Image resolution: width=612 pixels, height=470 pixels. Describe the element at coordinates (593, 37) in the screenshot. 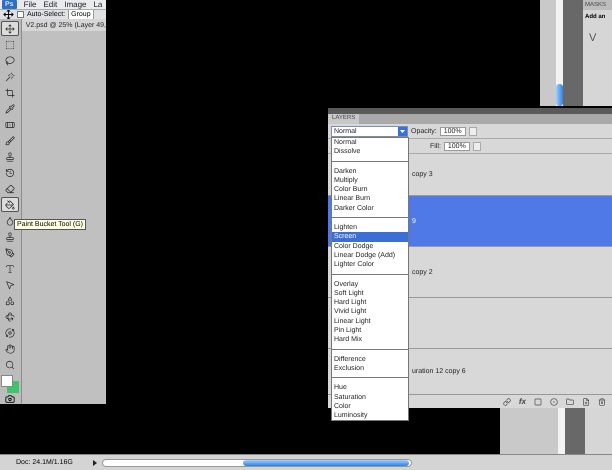

I see `panel-glyph: V` at that location.